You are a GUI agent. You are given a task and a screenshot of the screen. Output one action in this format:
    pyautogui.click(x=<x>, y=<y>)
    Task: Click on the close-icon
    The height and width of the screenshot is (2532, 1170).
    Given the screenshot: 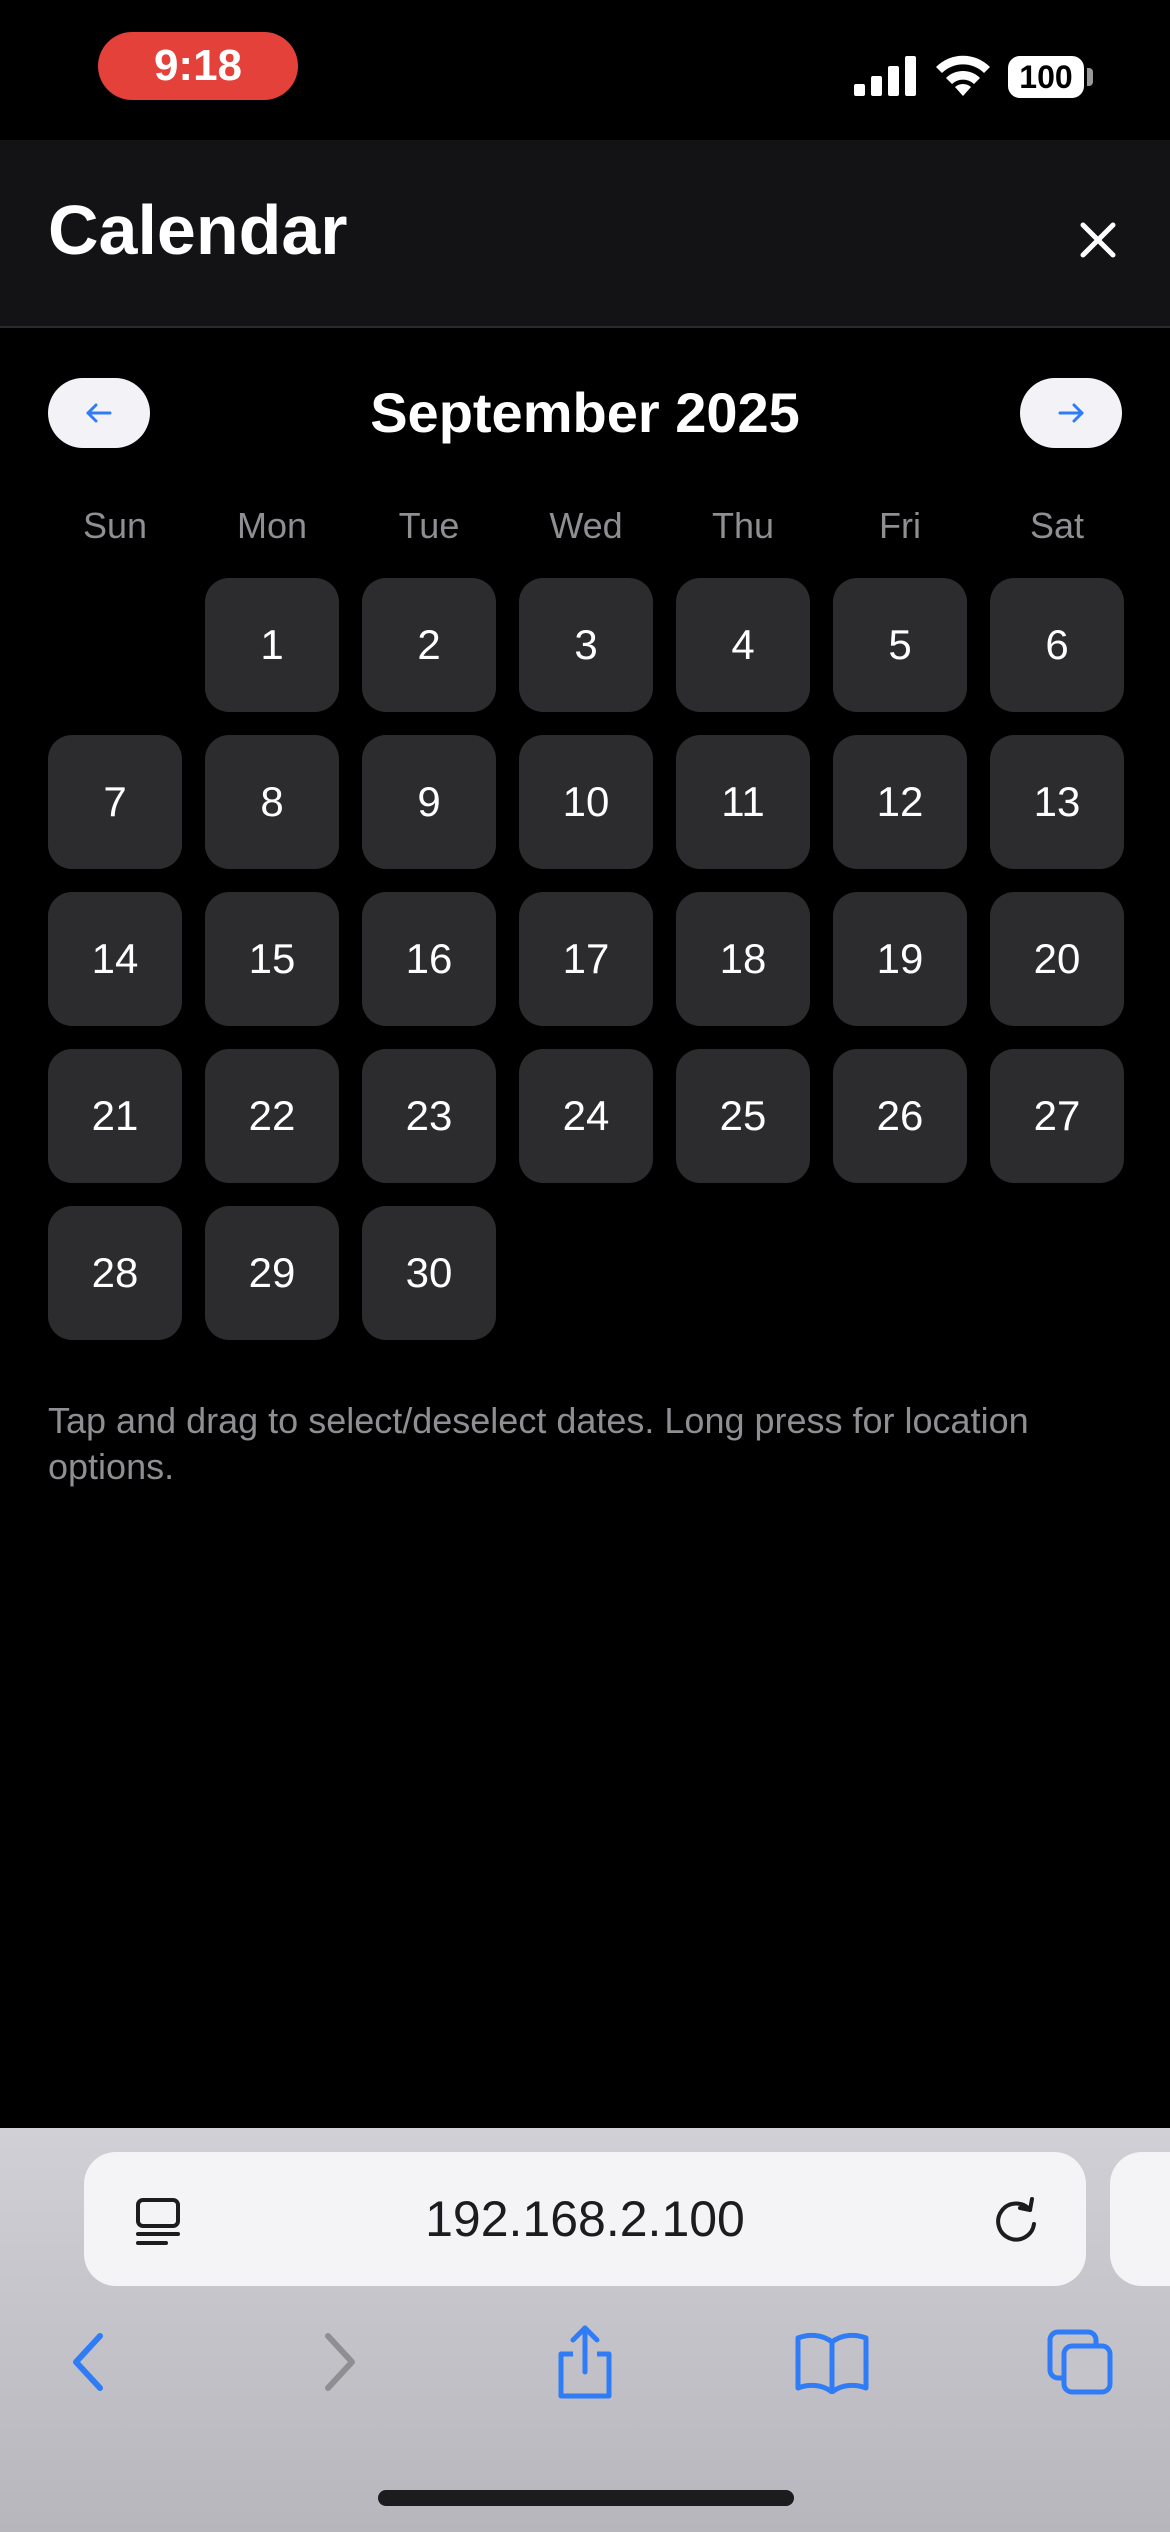 What is the action you would take?
    pyautogui.click(x=1098, y=240)
    